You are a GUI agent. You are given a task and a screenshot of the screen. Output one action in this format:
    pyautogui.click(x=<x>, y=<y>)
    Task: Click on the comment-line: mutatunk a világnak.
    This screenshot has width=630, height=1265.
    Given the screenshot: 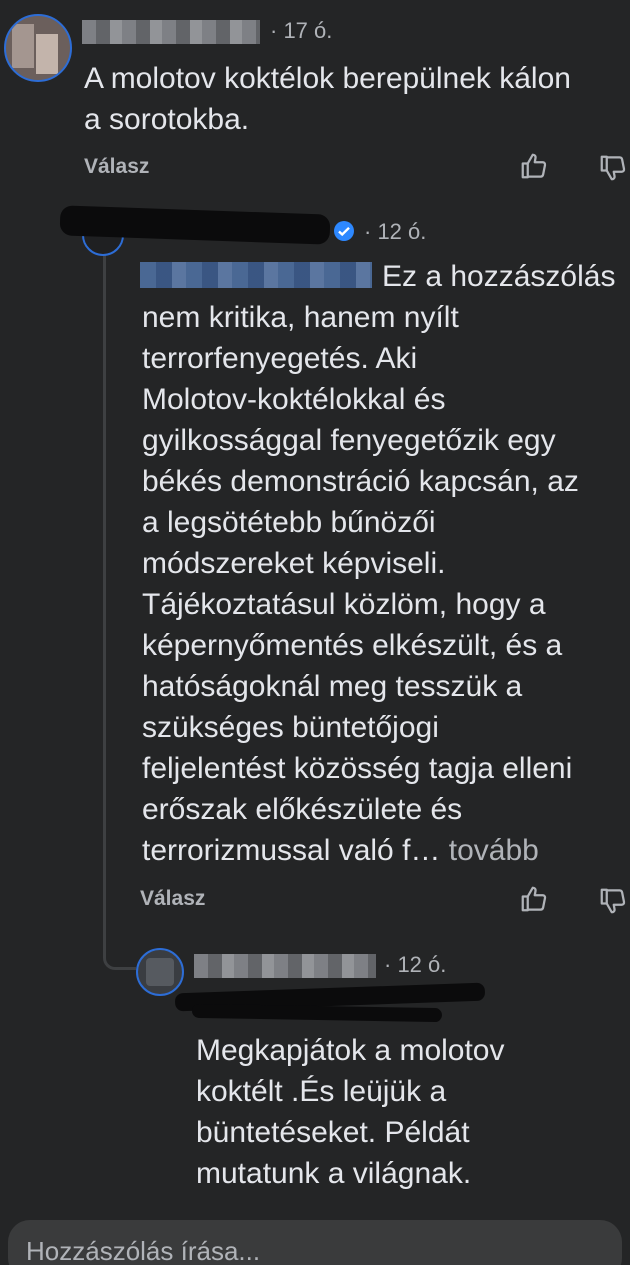 What is the action you would take?
    pyautogui.click(x=334, y=1173)
    